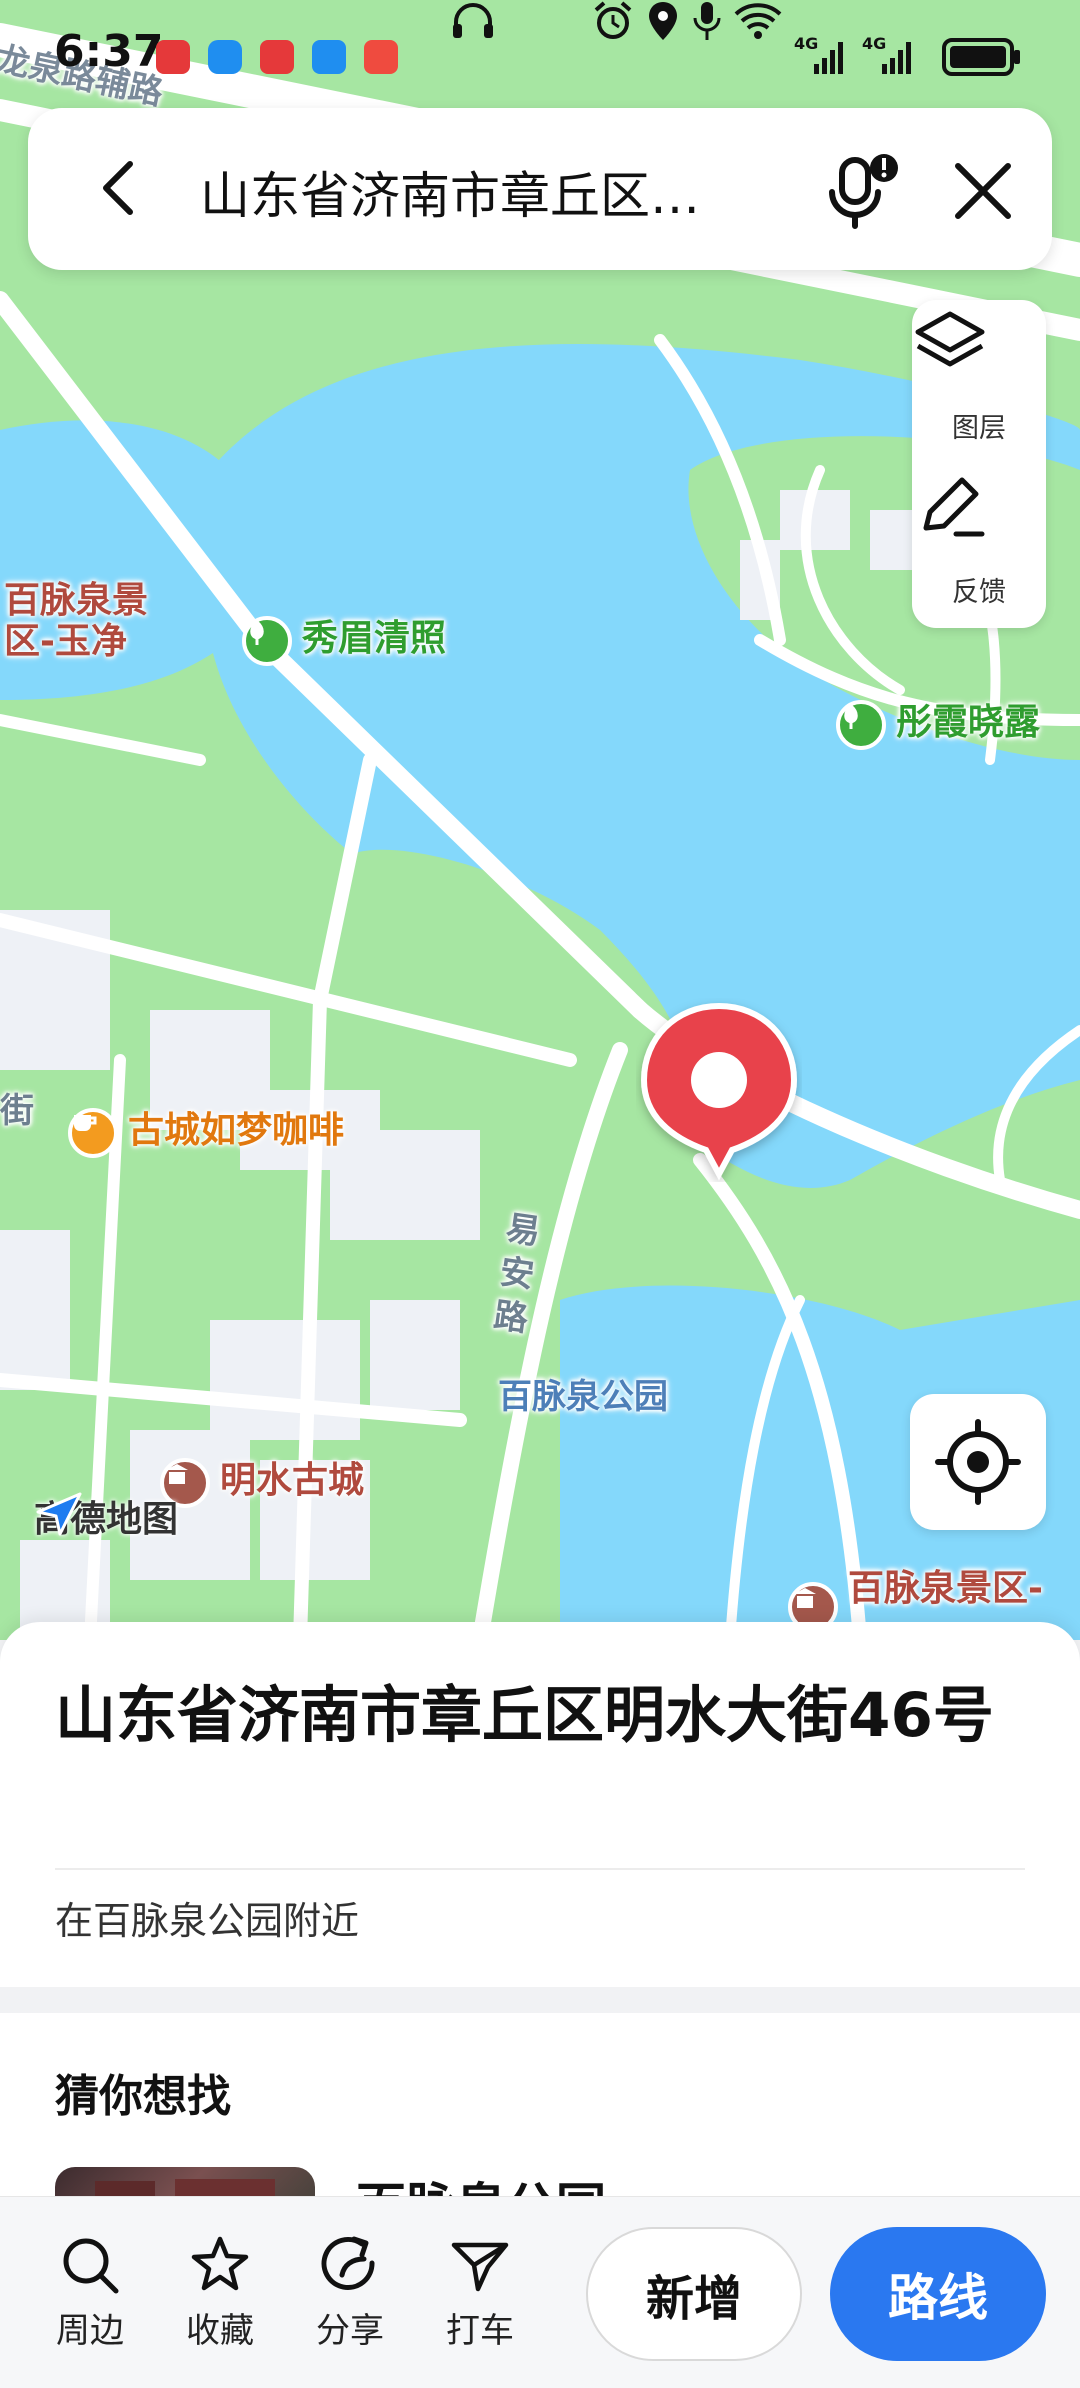 The image size is (1080, 2388). I want to click on battery-icon, so click(981, 57).